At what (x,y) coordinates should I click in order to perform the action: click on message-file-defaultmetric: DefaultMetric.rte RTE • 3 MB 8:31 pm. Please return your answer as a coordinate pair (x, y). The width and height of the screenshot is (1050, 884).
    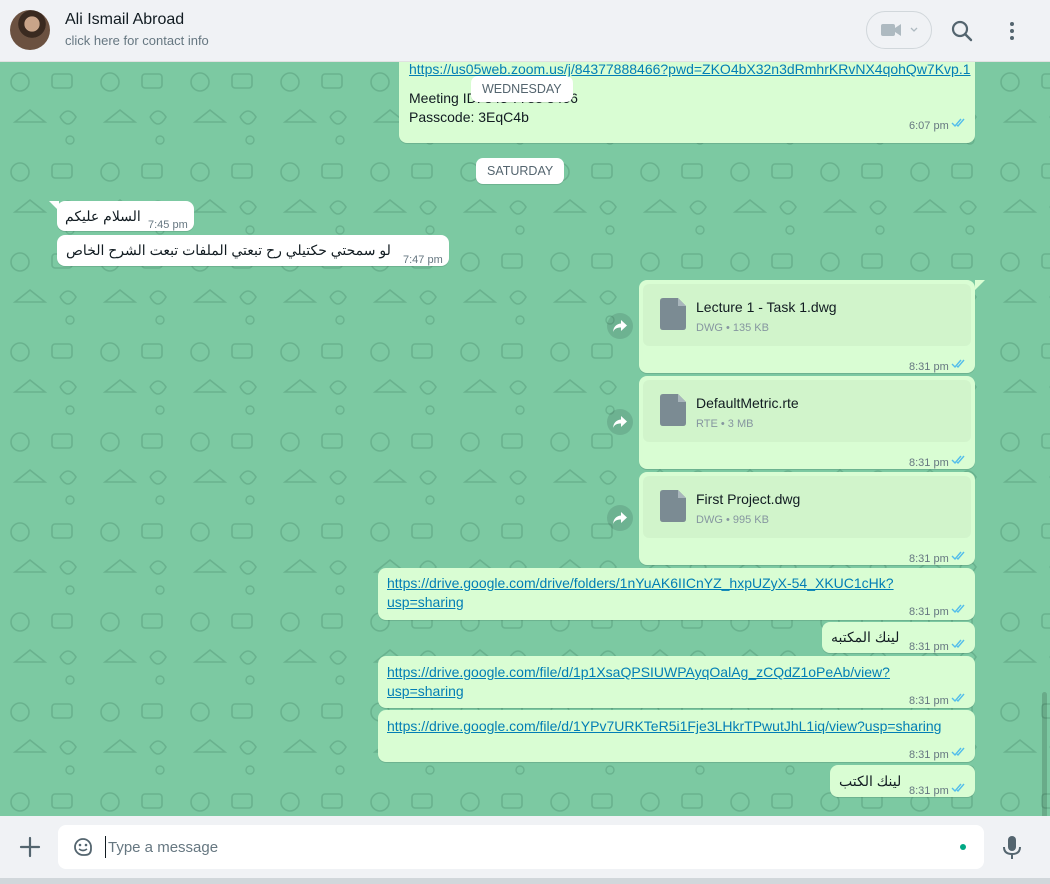
    Looking at the image, I should click on (807, 422).